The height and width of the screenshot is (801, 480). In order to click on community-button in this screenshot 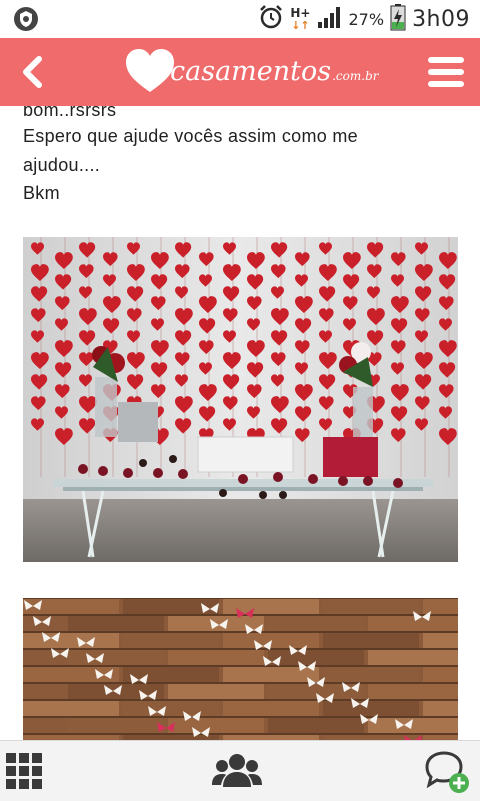, I will do `click(237, 771)`.